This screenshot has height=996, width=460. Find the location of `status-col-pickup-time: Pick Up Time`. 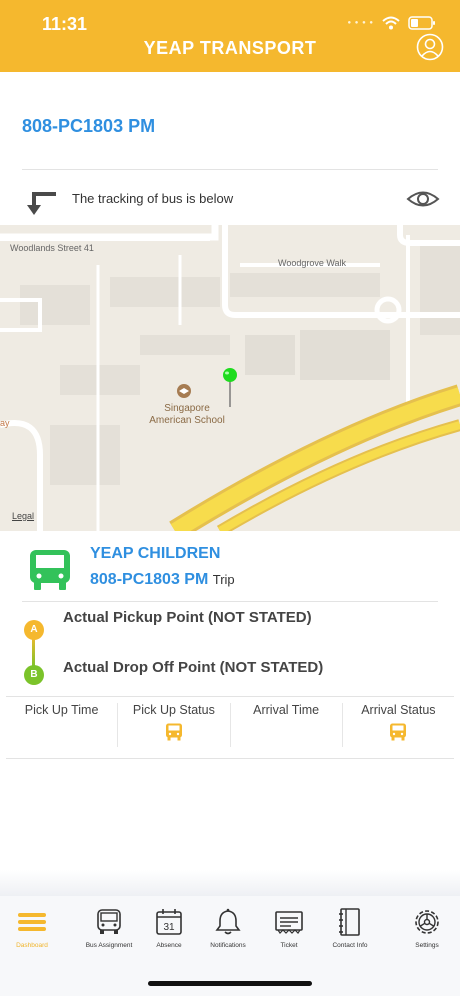

status-col-pickup-time: Pick Up Time is located at coordinates (62, 725).